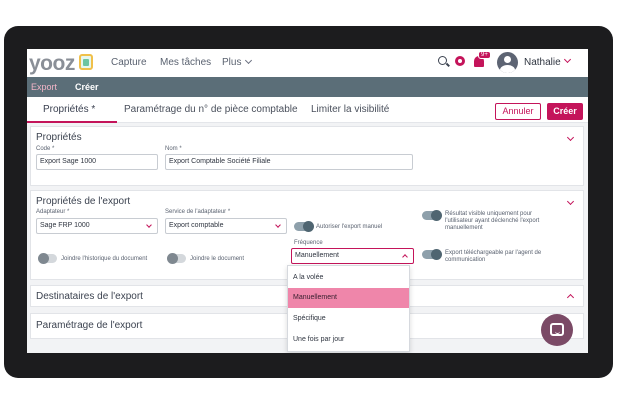  What do you see at coordinates (442, 60) in the screenshot?
I see `search-icon` at bounding box center [442, 60].